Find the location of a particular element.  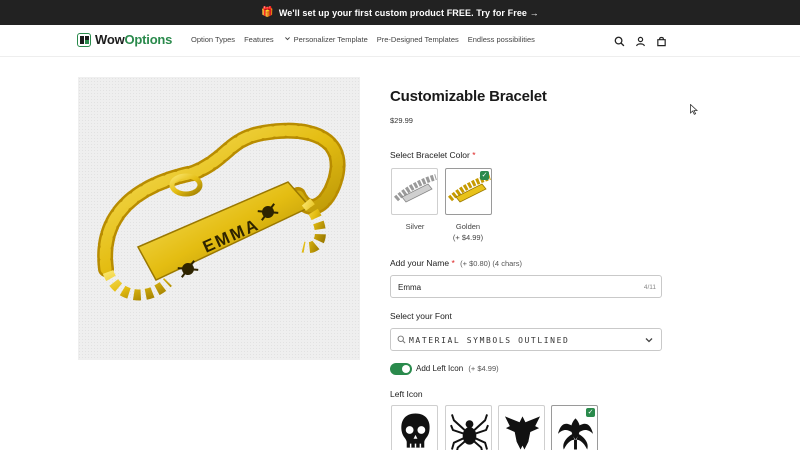

product-title: Customizable Bracelet is located at coordinates (468, 96).